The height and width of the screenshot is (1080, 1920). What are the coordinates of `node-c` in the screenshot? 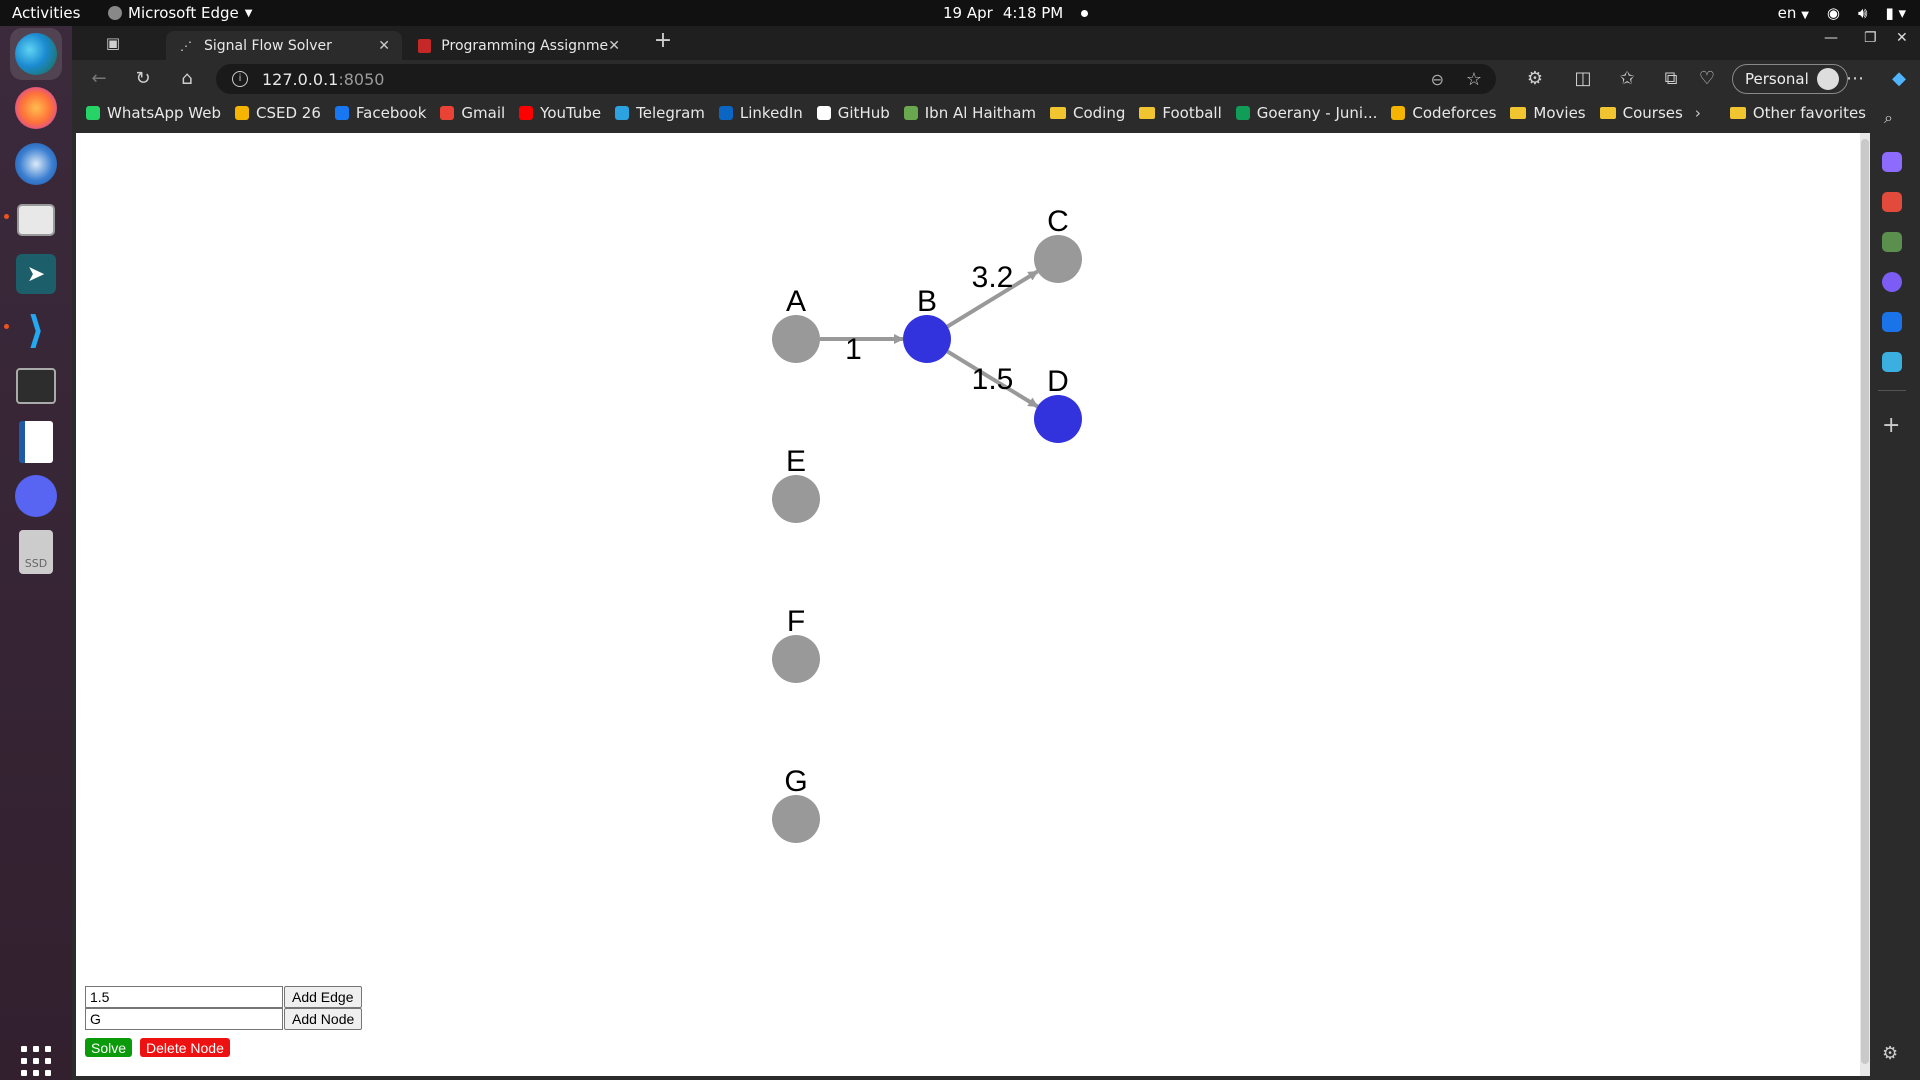 It's located at (1058, 259).